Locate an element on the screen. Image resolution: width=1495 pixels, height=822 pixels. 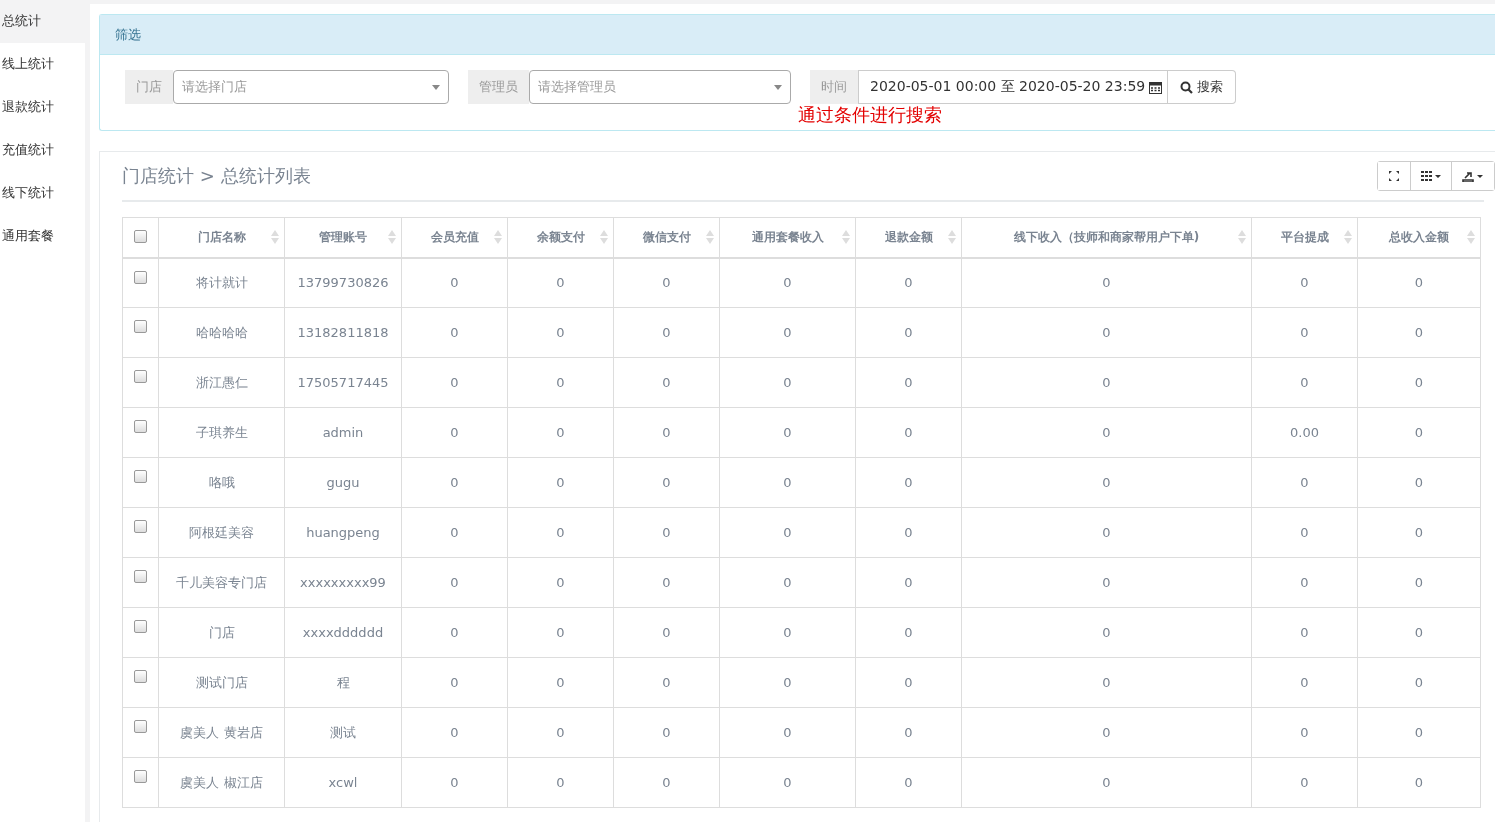
table-cell: 将计就计 is located at coordinates (221, 282).